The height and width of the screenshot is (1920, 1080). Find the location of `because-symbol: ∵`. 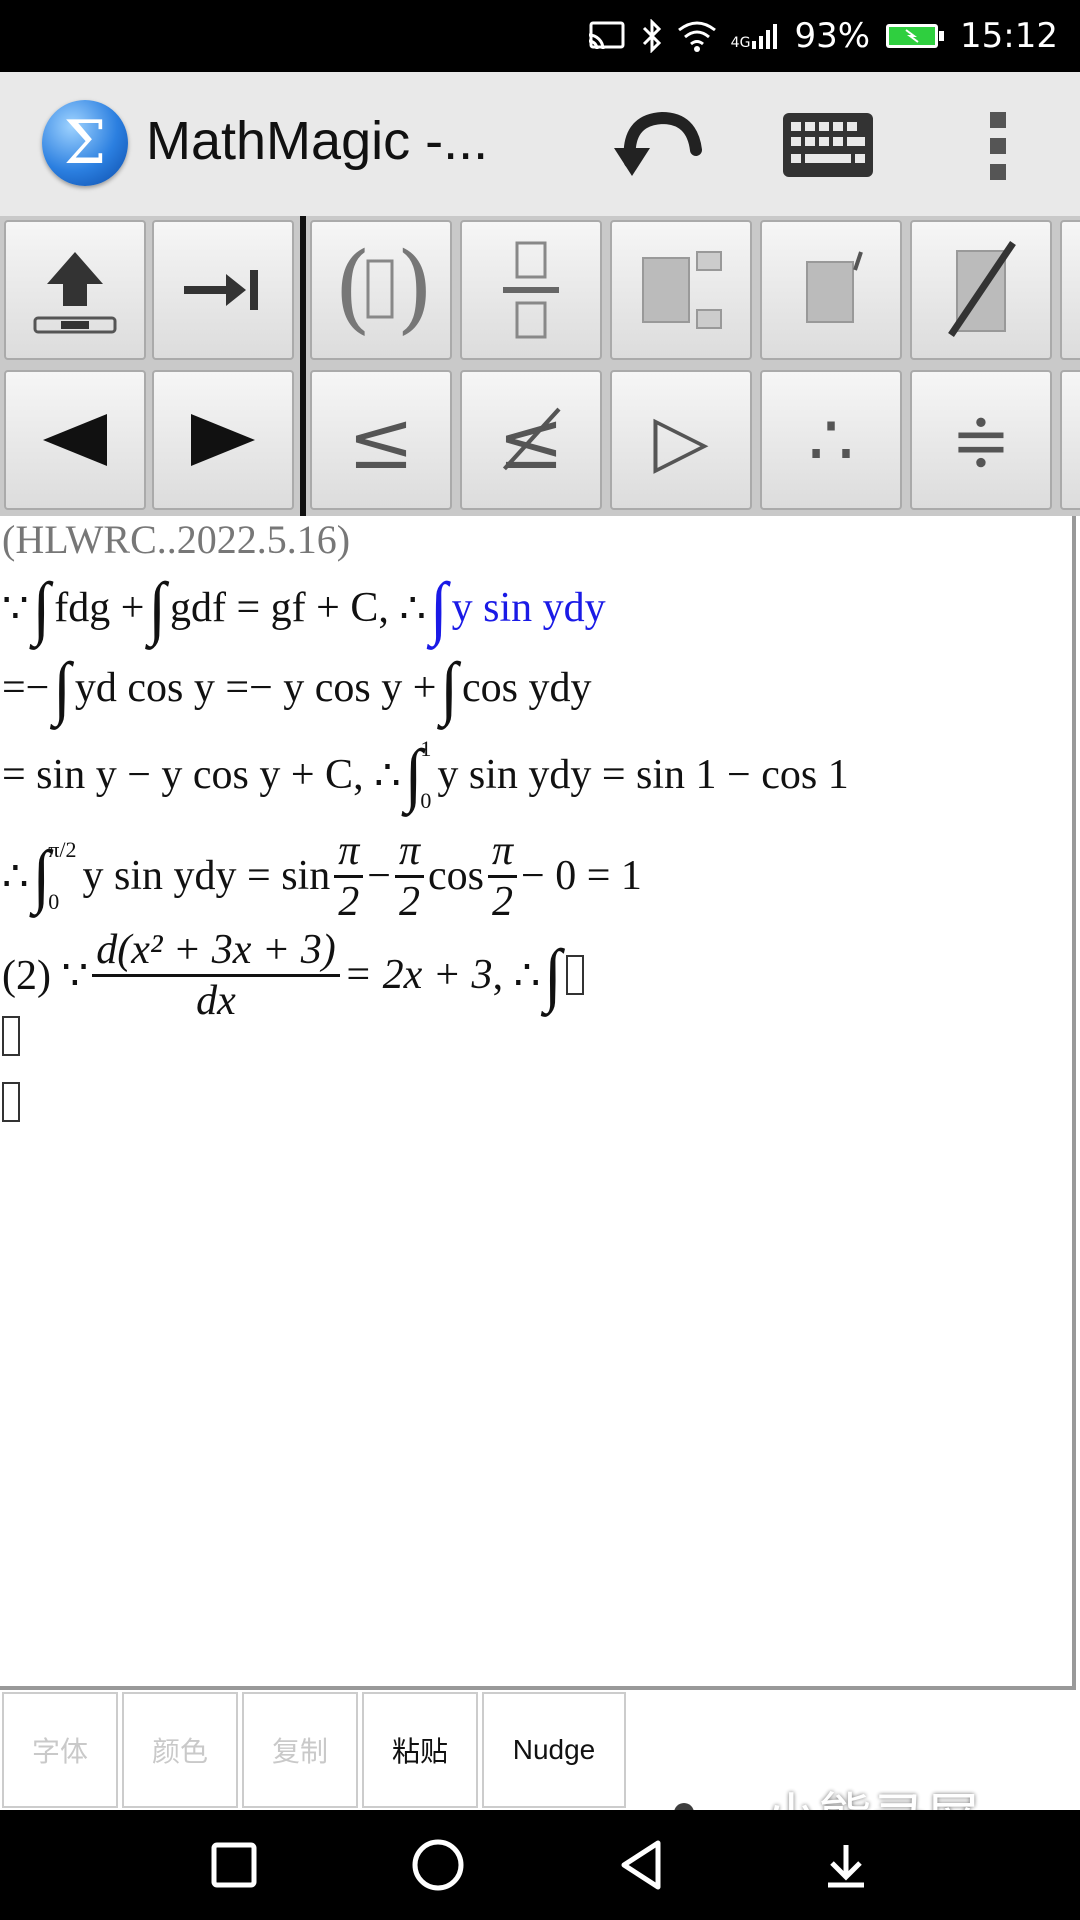

because-symbol: ∵ is located at coordinates (15, 609).